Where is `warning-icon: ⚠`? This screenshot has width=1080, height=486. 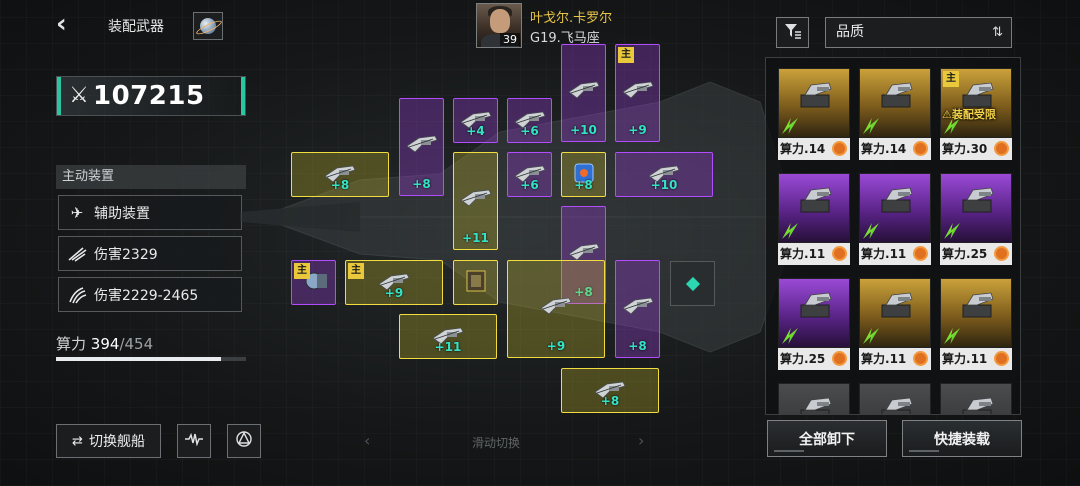 warning-icon: ⚠ is located at coordinates (947, 114).